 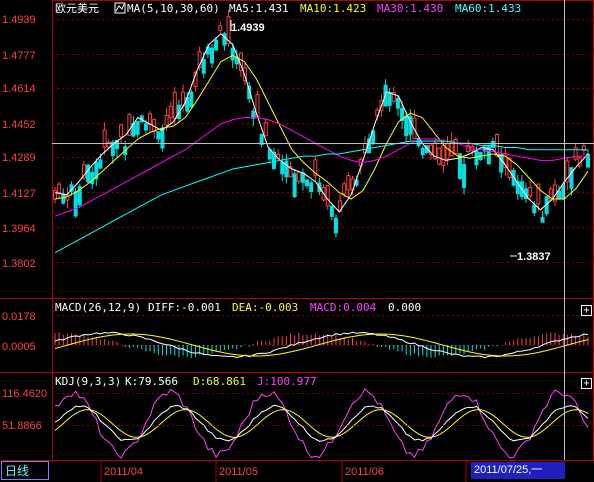 I want to click on y-tick: 1.4777, so click(x=19, y=56).